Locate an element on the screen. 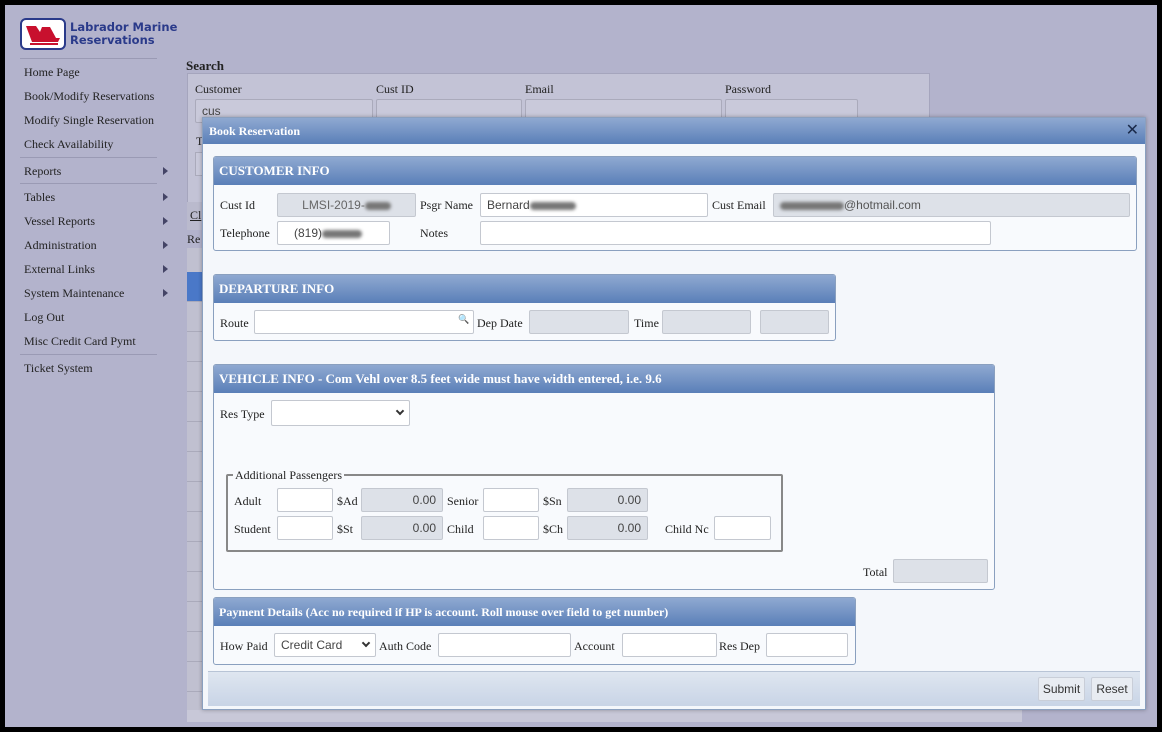 This screenshot has height=732, width=1162. bottom-strip is located at coordinates (604, 716).